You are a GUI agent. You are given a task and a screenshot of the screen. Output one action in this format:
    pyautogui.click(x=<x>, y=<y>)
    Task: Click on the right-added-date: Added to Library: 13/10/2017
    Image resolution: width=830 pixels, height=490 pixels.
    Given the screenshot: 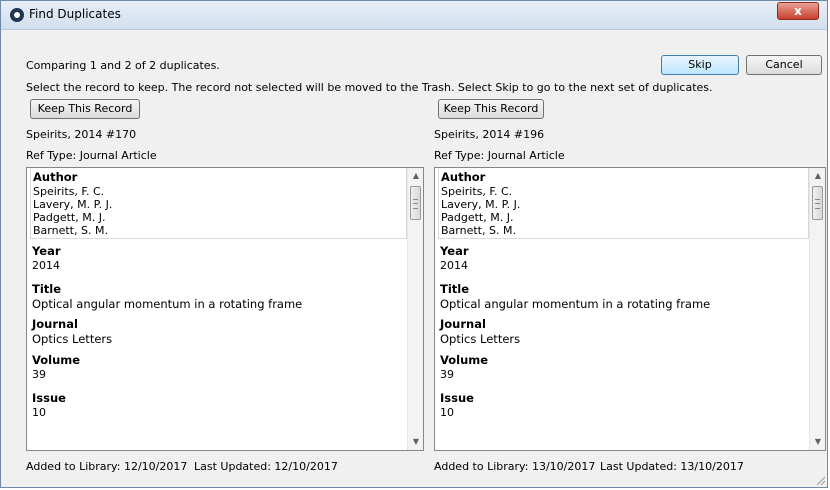 What is the action you would take?
    pyautogui.click(x=515, y=466)
    